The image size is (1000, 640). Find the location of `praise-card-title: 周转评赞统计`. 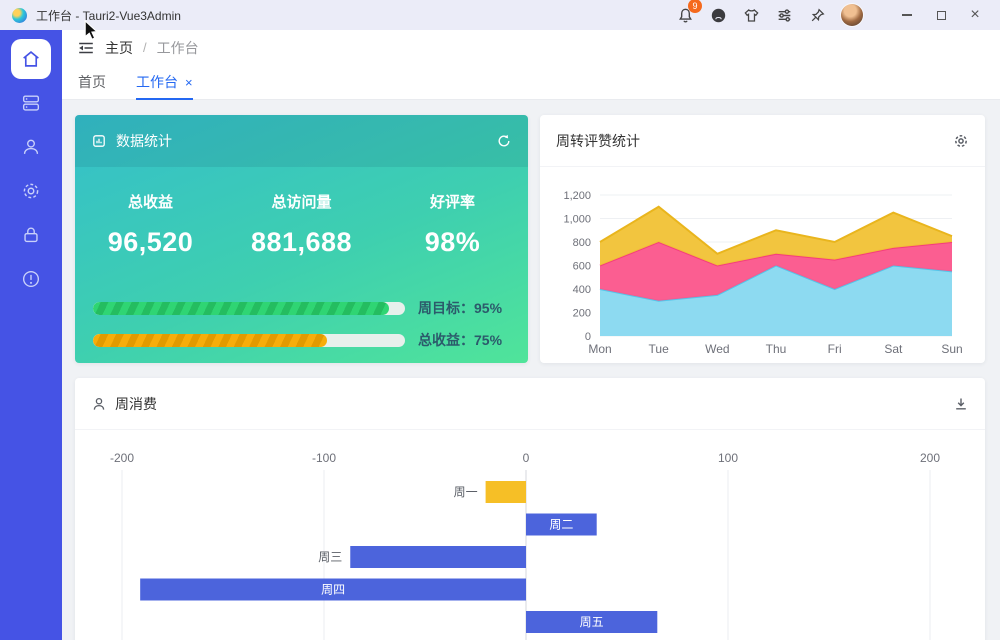

praise-card-title: 周转评赞统计 is located at coordinates (598, 140).